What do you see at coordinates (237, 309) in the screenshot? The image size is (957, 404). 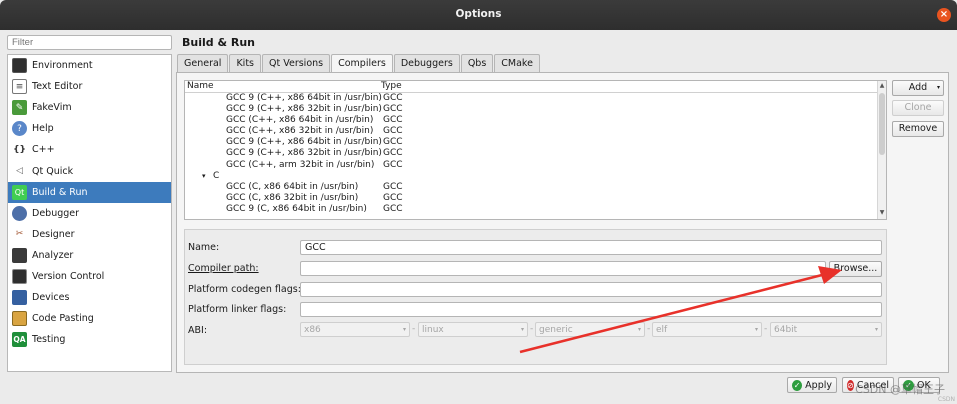 I see `linker-flags-label: Platform linker flags:` at bounding box center [237, 309].